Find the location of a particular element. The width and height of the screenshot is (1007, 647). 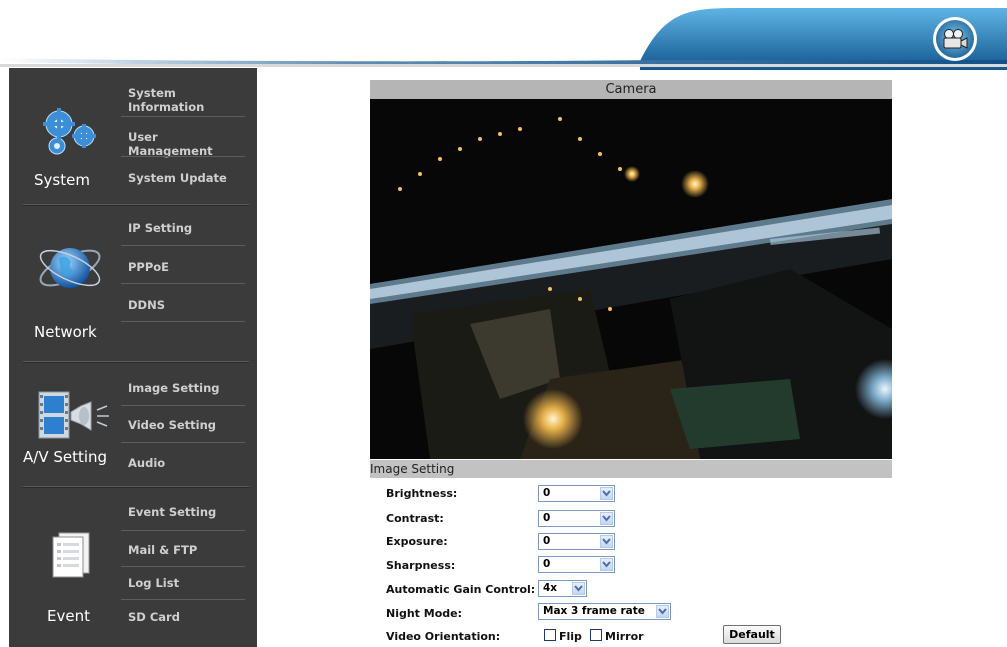

sidebar-item-ddns: DDNS is located at coordinates (186, 305).